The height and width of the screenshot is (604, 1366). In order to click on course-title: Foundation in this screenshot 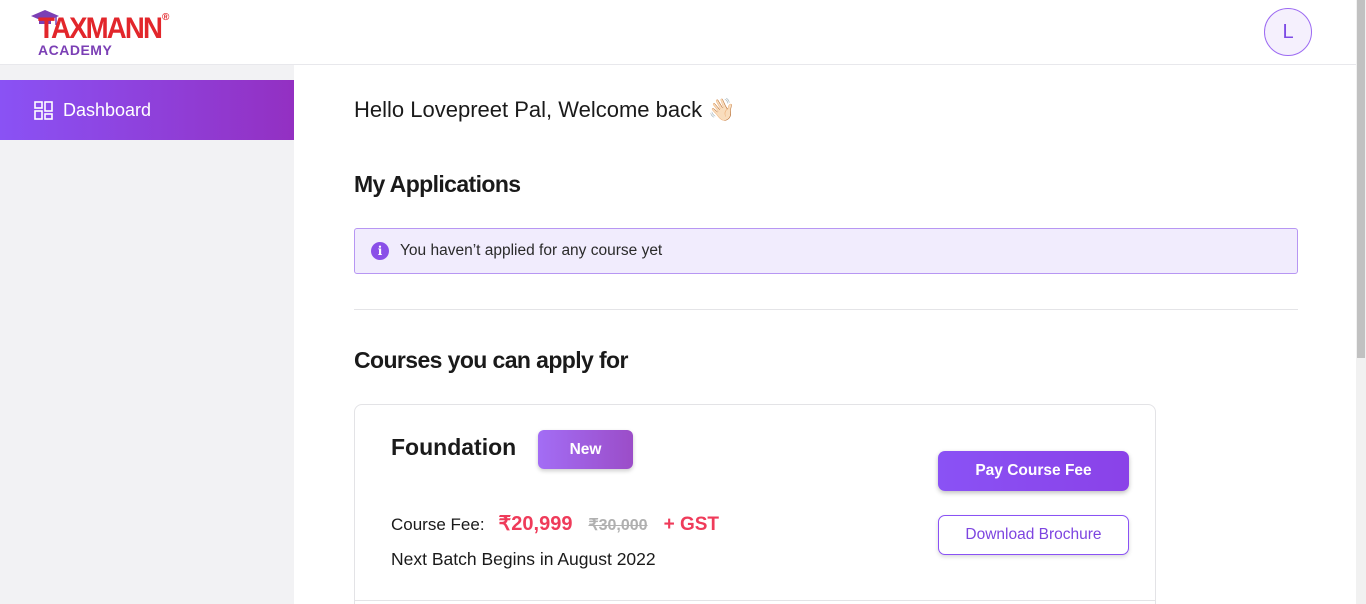, I will do `click(454, 447)`.